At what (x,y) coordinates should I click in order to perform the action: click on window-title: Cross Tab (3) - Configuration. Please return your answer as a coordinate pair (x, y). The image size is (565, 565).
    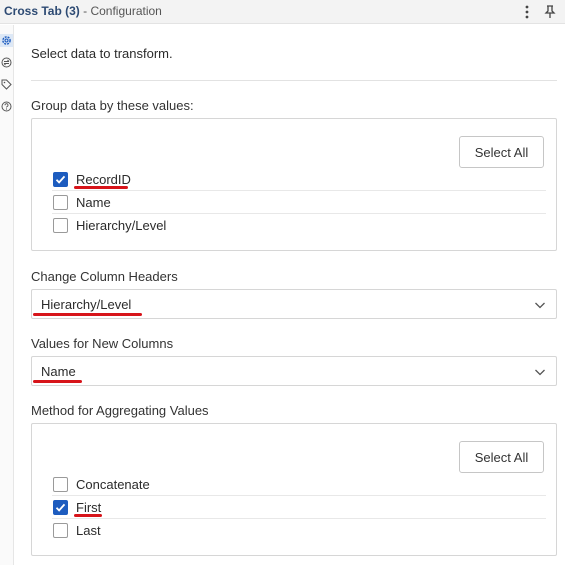
    Looking at the image, I should click on (83, 11).